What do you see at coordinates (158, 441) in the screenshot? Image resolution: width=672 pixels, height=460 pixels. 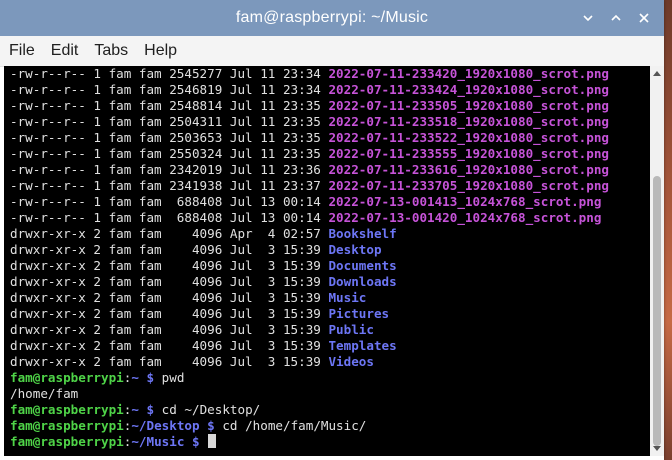 I see `prompt-path: ~/Music` at bounding box center [158, 441].